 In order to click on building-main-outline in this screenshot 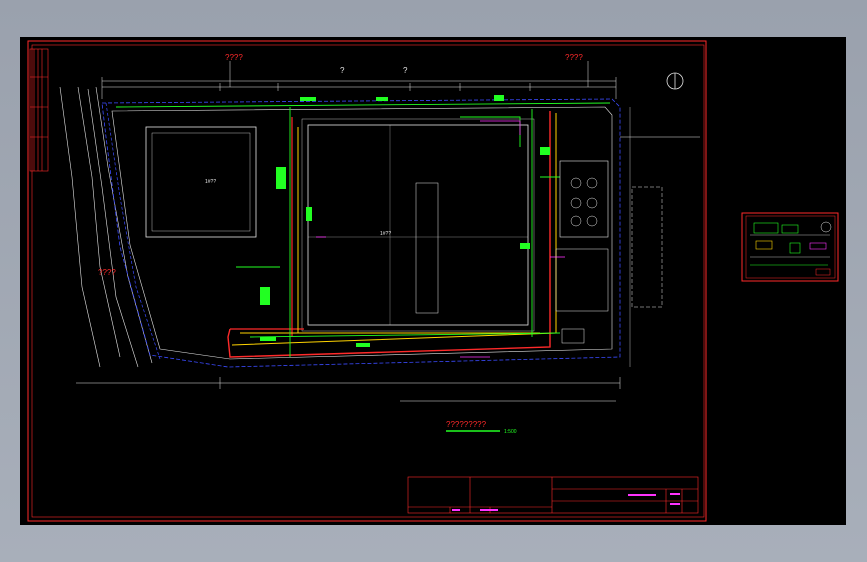, I will do `click(418, 225)`.